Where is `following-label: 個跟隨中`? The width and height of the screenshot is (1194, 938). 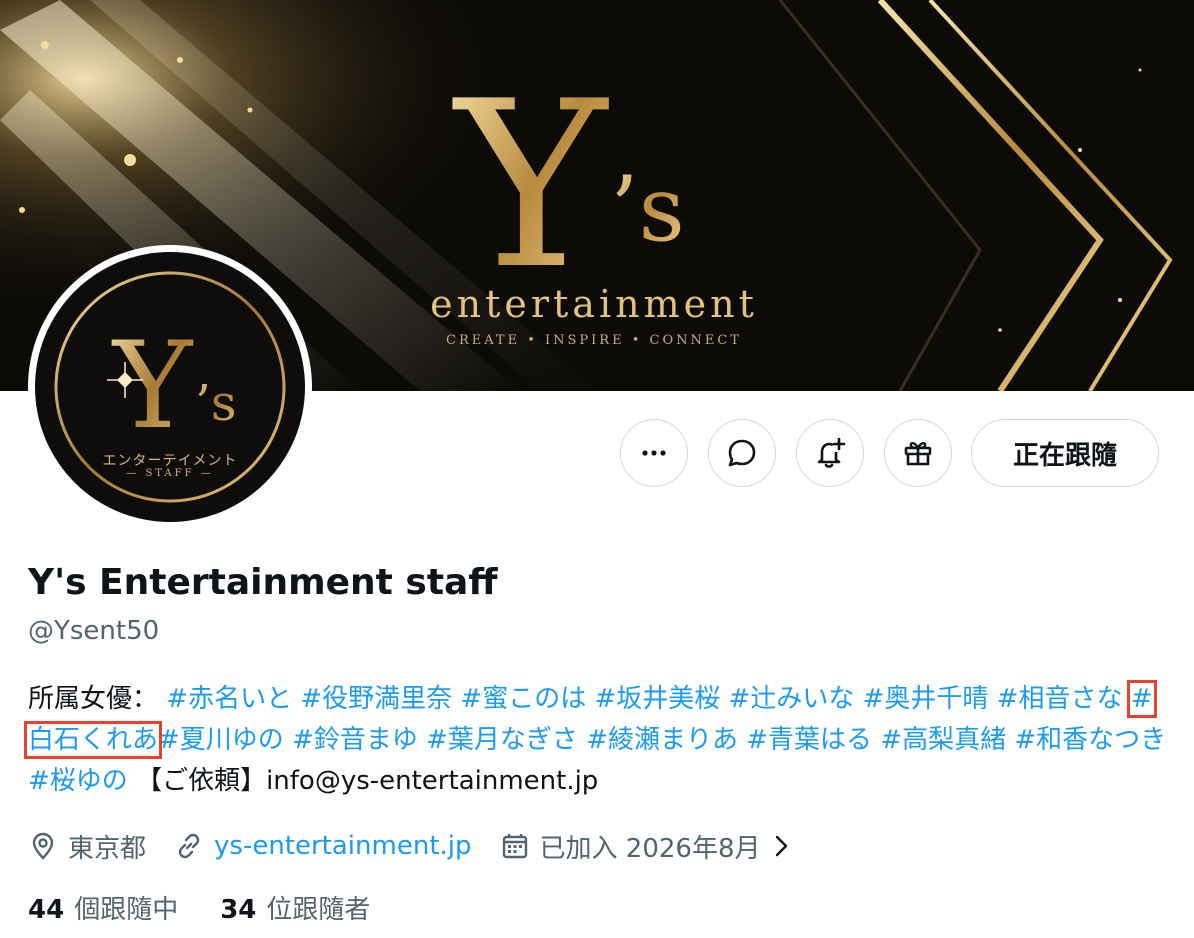 following-label: 個跟隨中 is located at coordinates (126, 910).